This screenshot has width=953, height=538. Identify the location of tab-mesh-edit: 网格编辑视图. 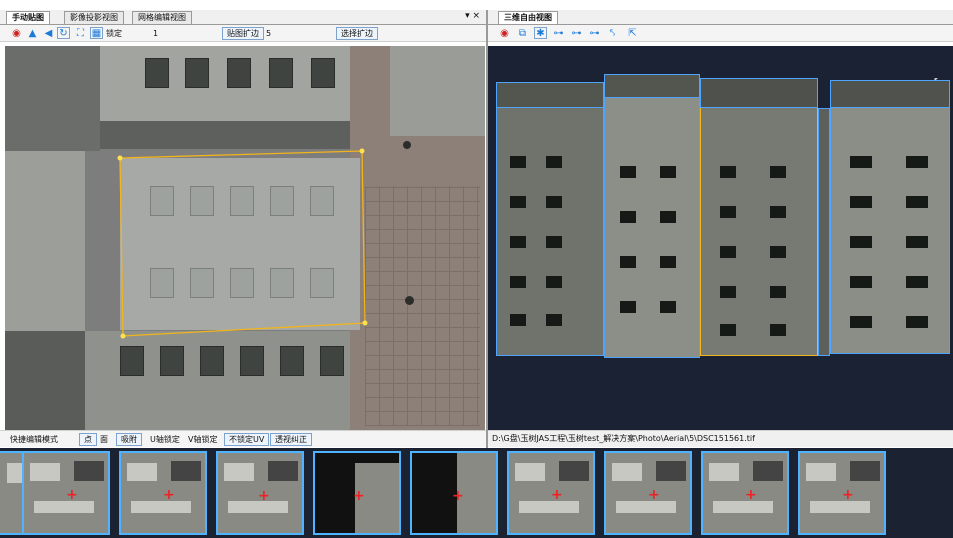
(162, 17).